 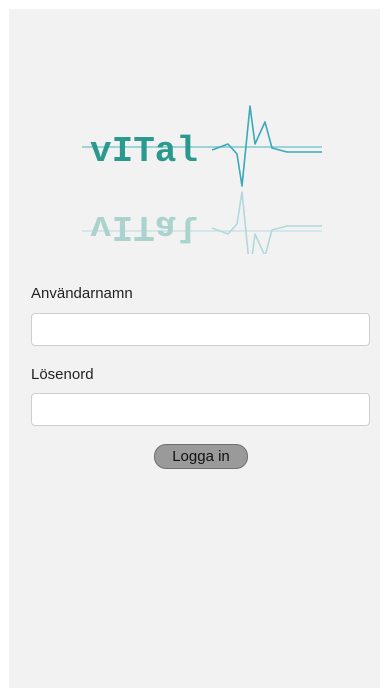 What do you see at coordinates (201, 456) in the screenshot?
I see `login-button: Logga in` at bounding box center [201, 456].